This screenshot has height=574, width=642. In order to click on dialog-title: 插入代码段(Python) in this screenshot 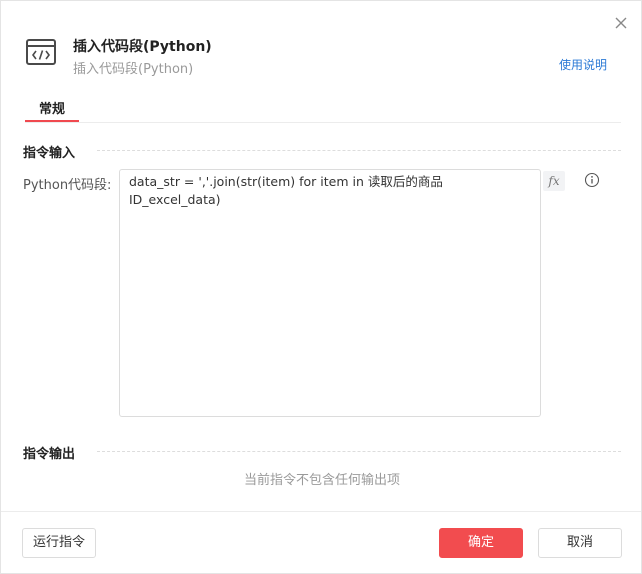, I will do `click(142, 47)`.